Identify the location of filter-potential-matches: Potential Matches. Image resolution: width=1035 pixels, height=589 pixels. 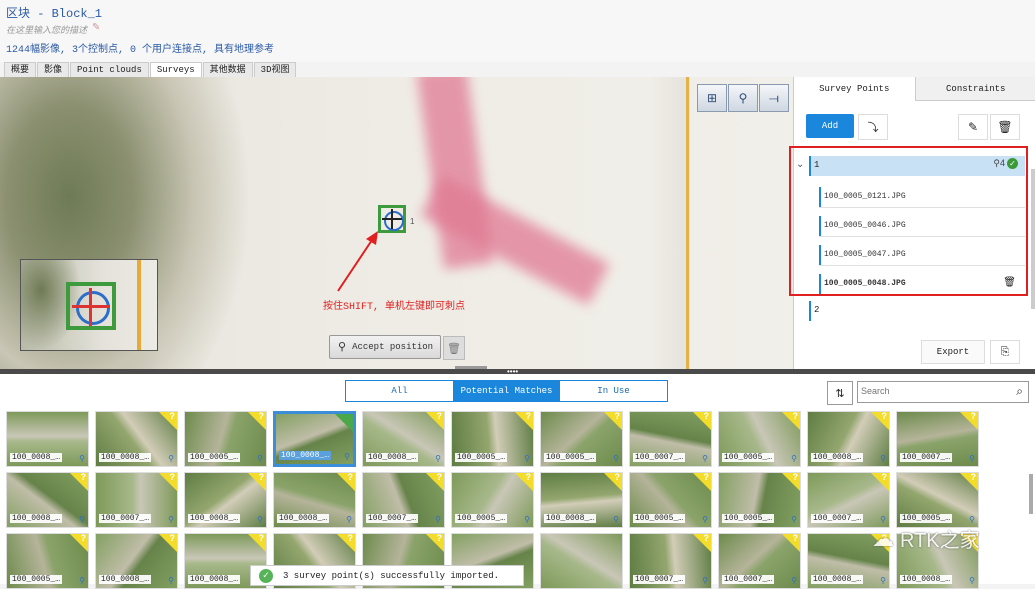
(506, 391).